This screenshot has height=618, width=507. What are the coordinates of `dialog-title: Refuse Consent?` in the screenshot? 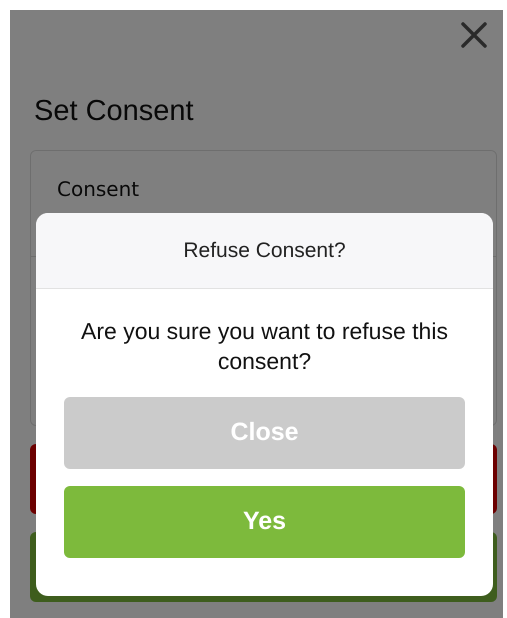 It's located at (264, 250).